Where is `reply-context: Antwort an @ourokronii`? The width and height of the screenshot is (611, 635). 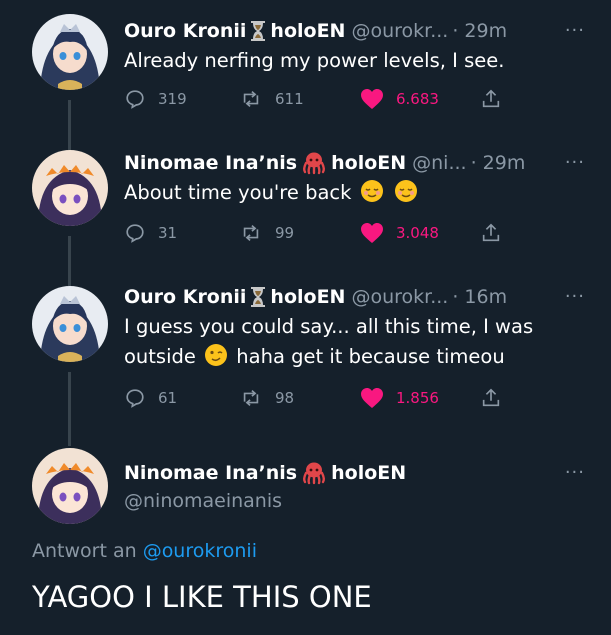 reply-context: Antwort an @ourokronii is located at coordinates (144, 551).